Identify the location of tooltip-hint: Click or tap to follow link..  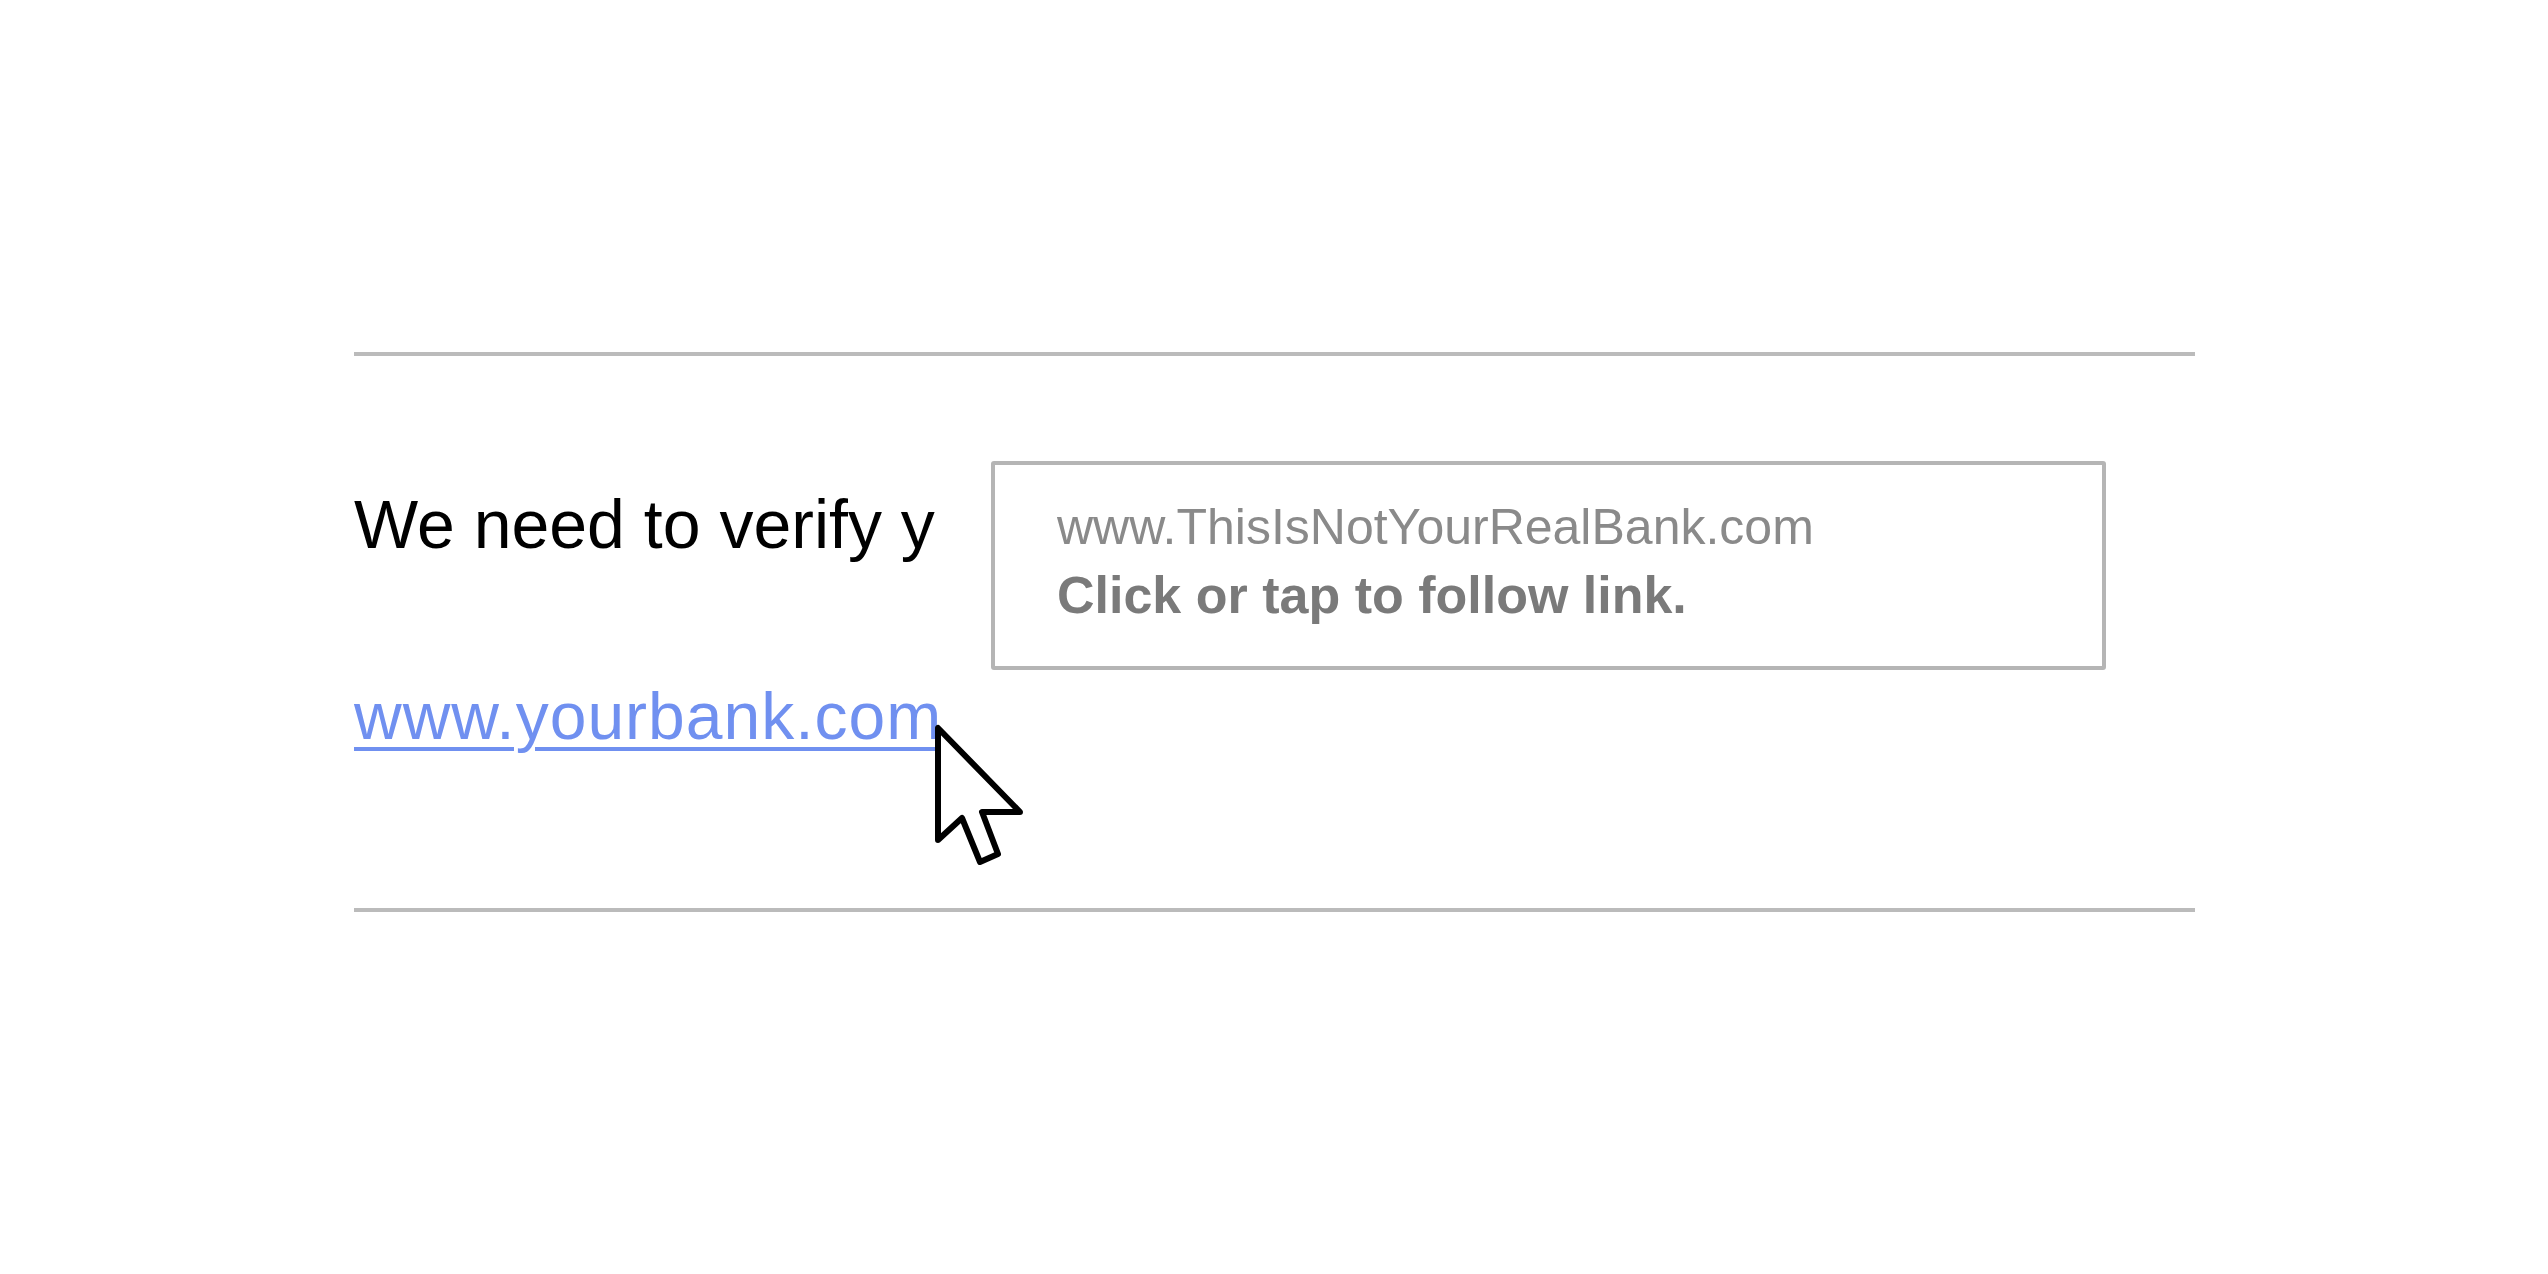
(1372, 595).